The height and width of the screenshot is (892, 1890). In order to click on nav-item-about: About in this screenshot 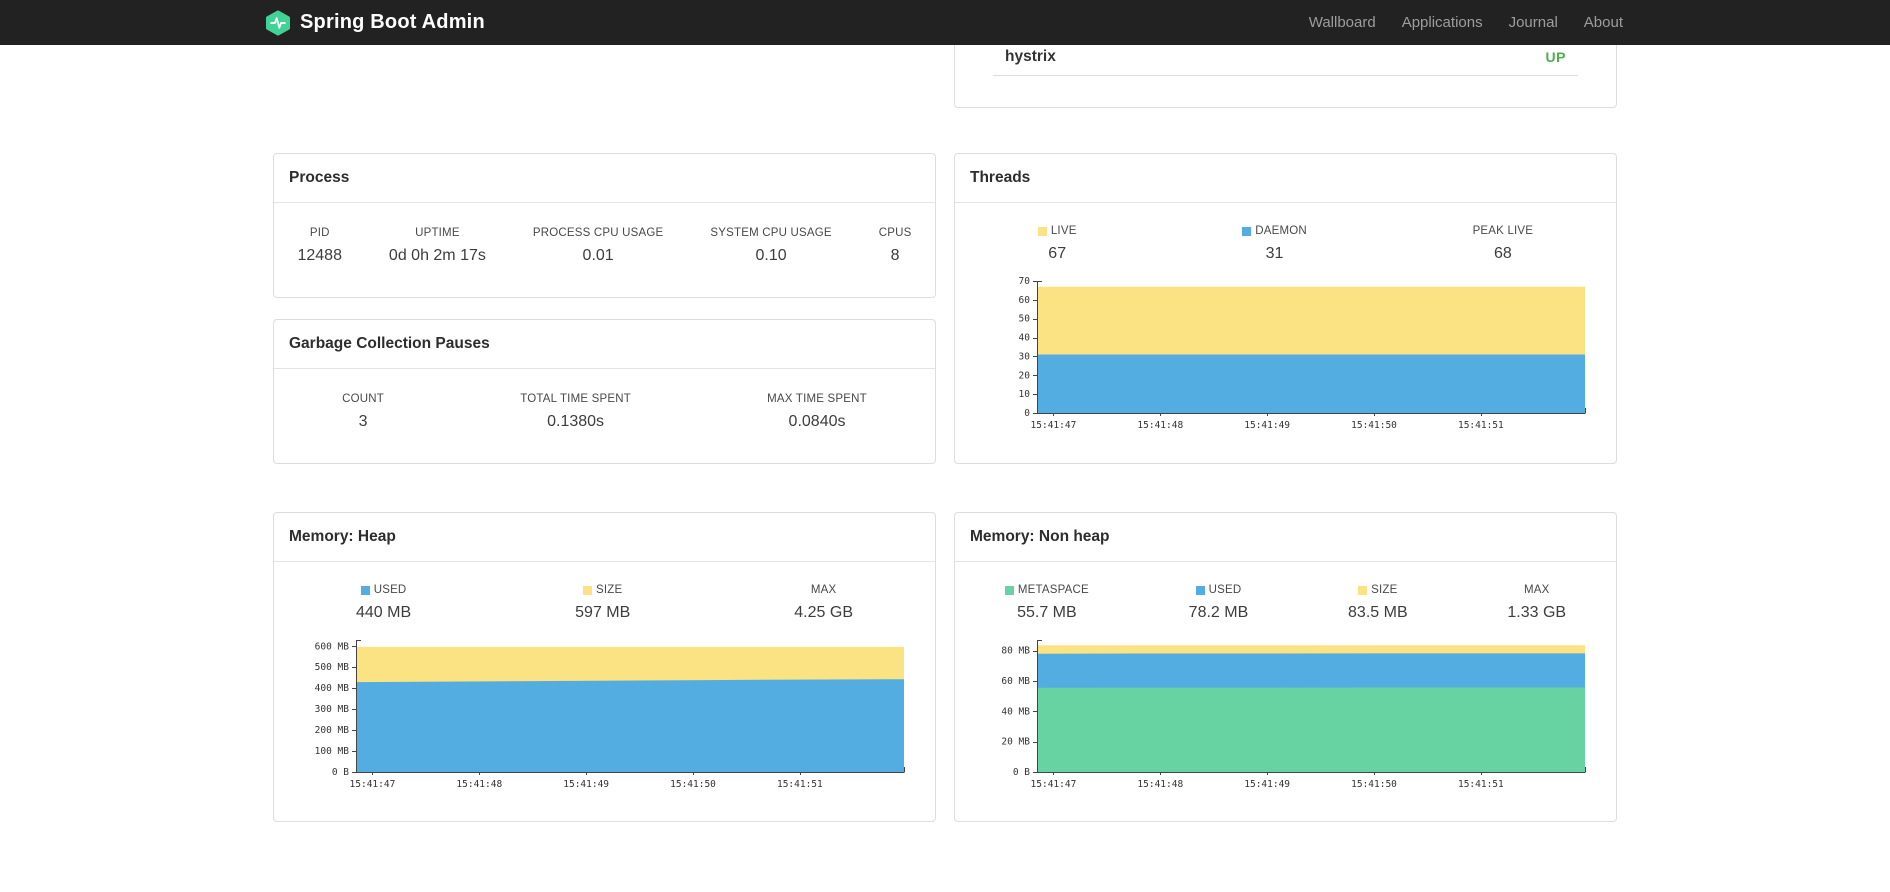, I will do `click(1598, 22)`.